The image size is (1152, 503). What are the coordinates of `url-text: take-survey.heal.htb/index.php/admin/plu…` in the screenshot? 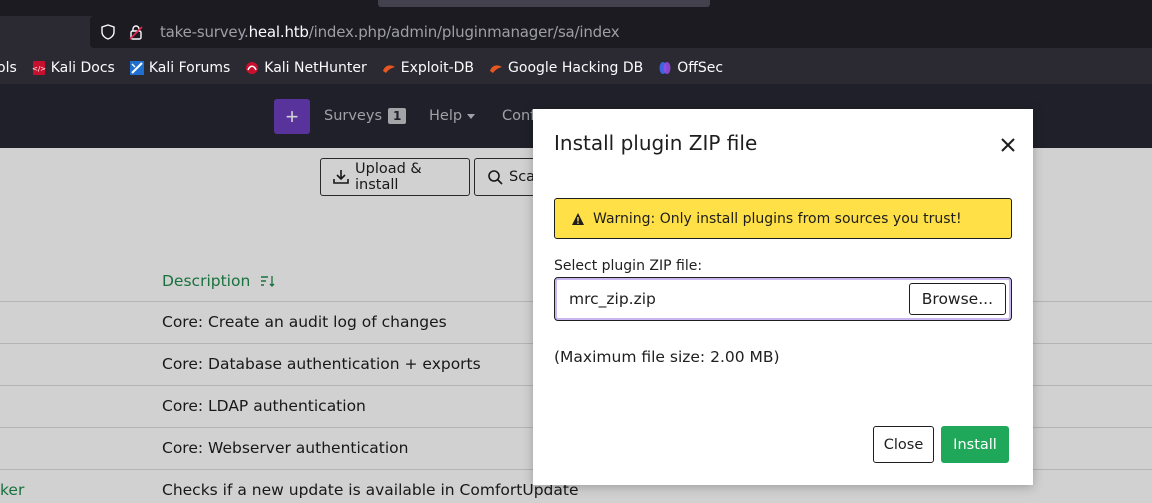 It's located at (390, 32).